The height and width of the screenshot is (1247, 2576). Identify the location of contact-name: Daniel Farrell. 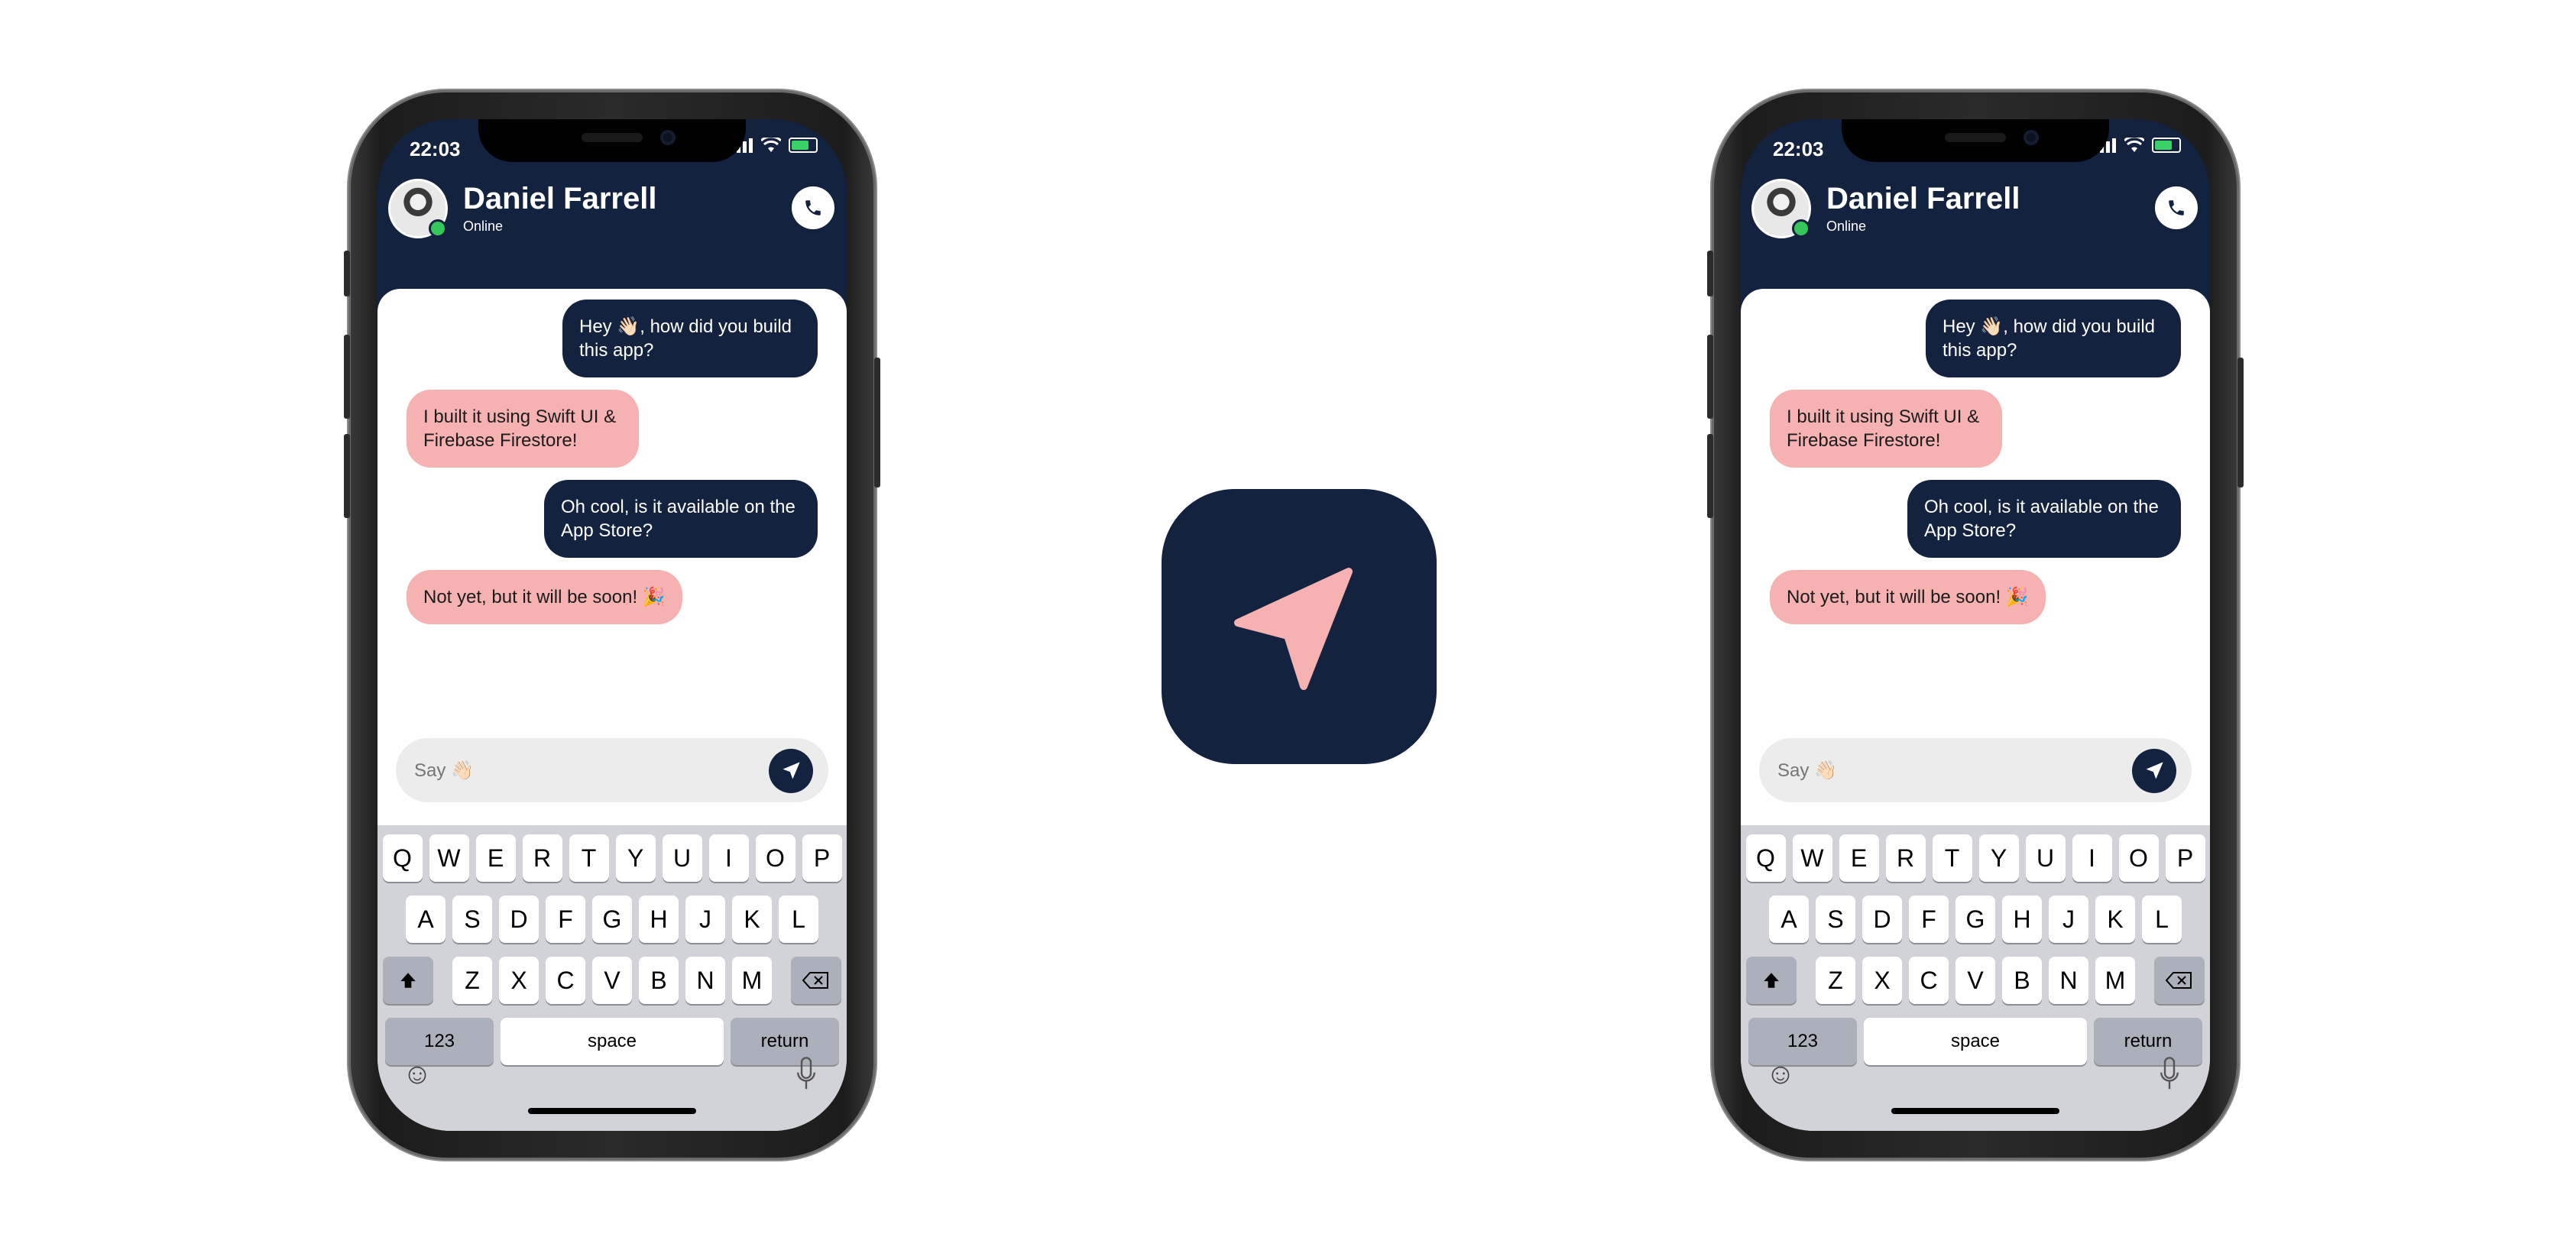
(560, 198).